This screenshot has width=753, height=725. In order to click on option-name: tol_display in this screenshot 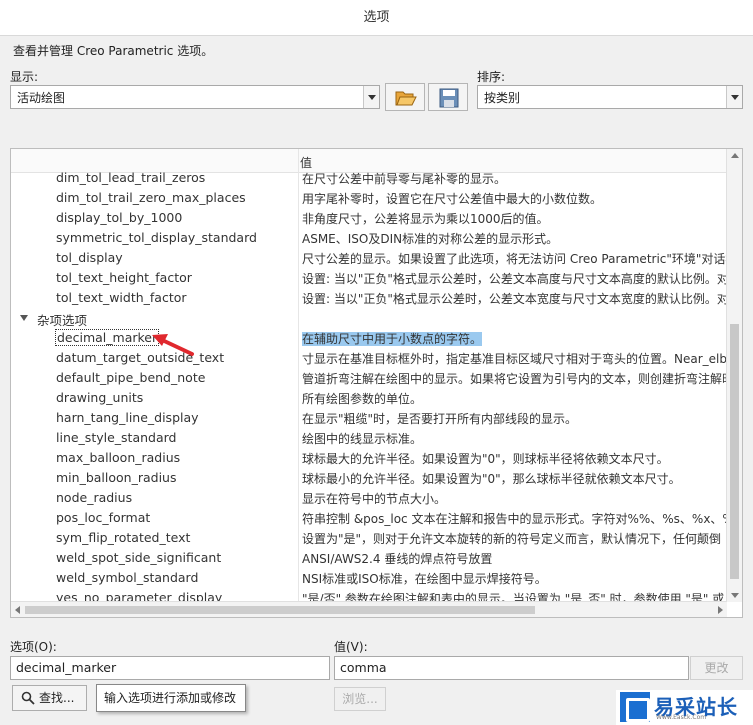, I will do `click(89, 257)`.